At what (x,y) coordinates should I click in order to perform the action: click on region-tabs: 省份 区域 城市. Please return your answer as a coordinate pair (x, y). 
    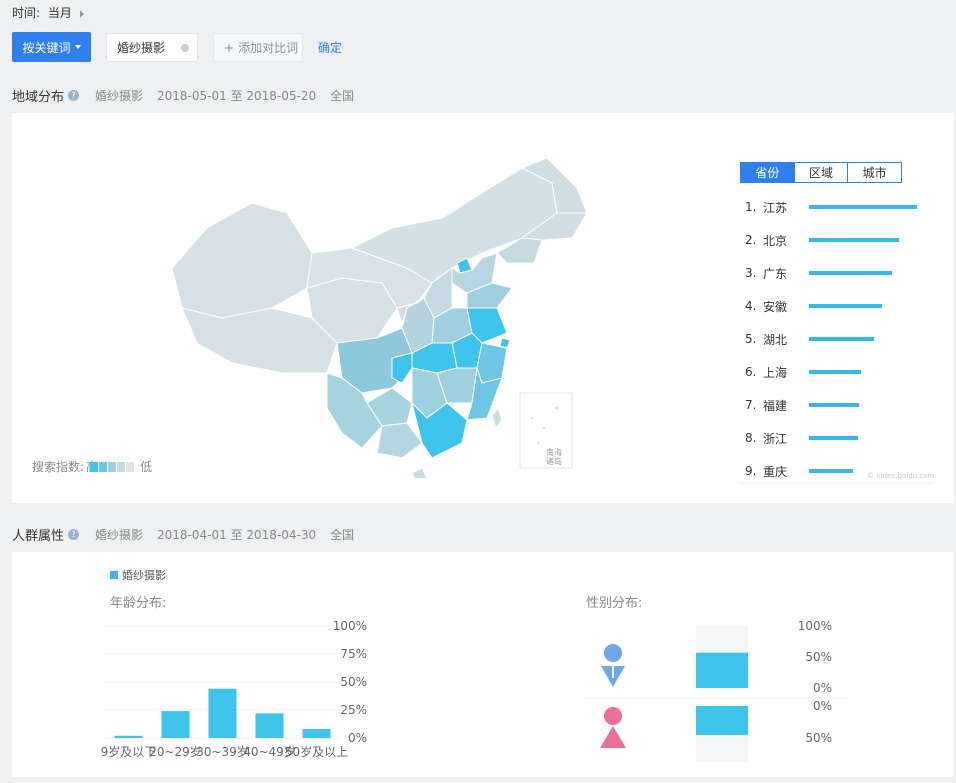
    Looking at the image, I should click on (821, 172).